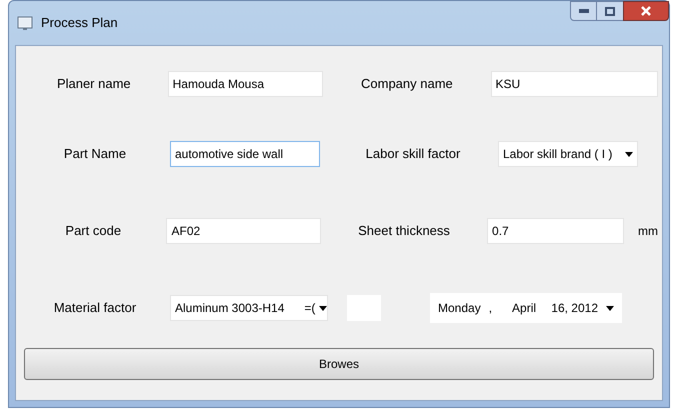 The width and height of the screenshot is (673, 410). I want to click on maximize-button, so click(610, 11).